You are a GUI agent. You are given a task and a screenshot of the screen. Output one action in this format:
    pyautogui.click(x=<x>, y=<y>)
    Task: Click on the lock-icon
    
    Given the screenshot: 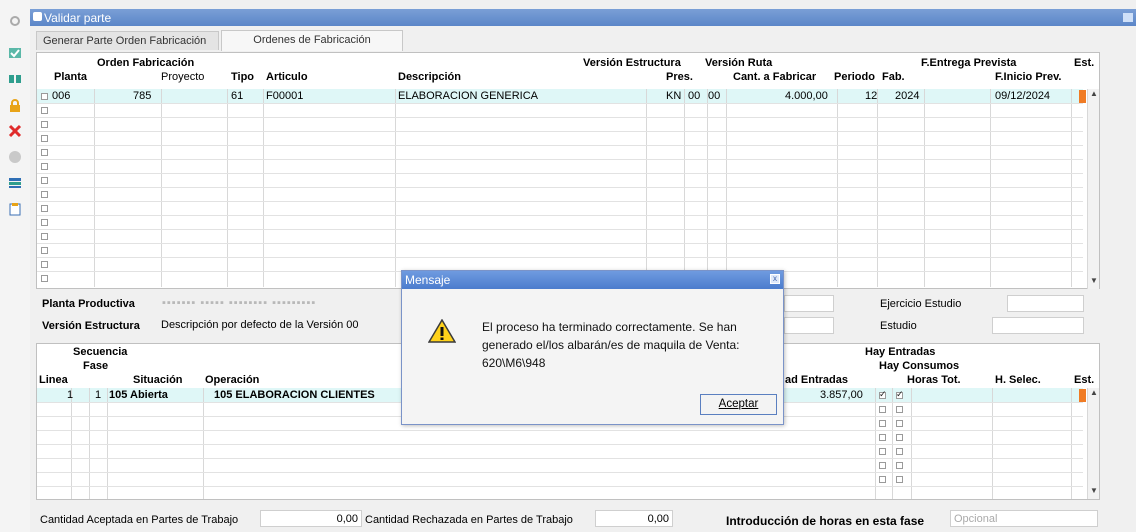 What is the action you would take?
    pyautogui.click(x=15, y=106)
    